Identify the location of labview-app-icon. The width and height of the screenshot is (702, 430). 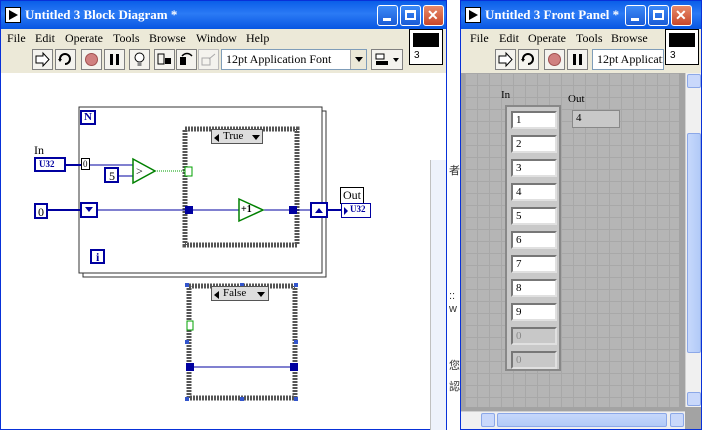
(473, 15).